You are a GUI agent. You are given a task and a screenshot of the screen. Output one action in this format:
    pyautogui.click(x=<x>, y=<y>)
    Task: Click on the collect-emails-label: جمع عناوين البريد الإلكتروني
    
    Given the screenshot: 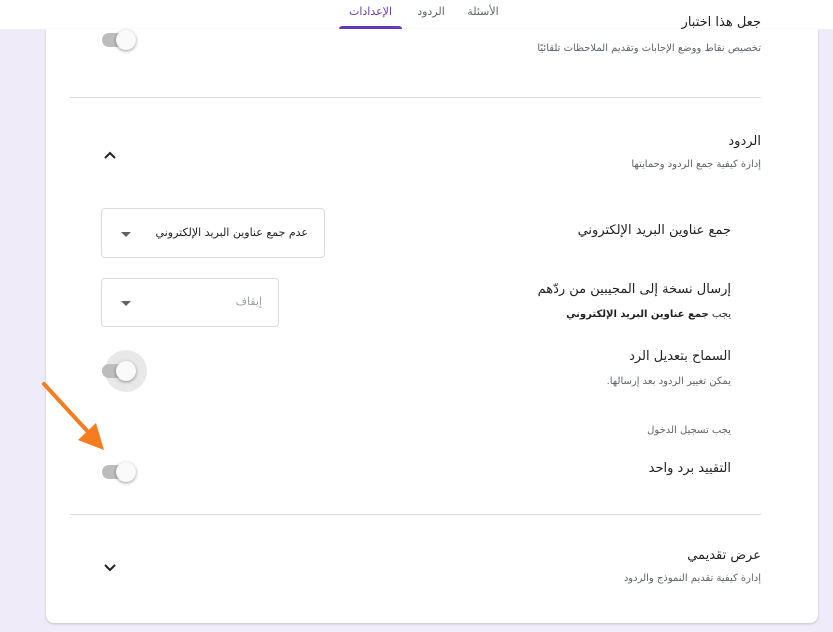 What is the action you would take?
    pyautogui.click(x=654, y=230)
    